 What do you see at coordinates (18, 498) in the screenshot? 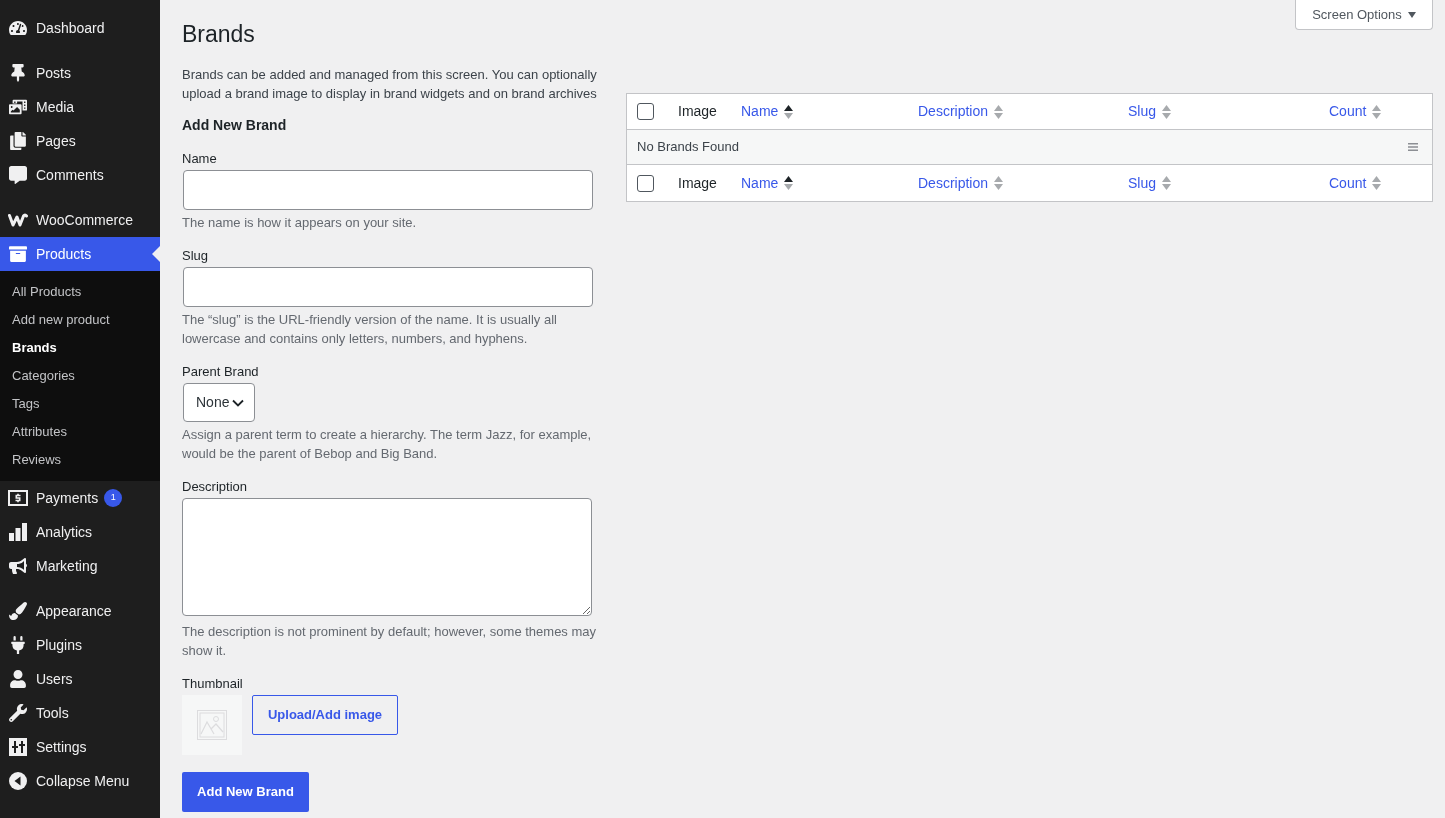
I see `dollar-icon` at bounding box center [18, 498].